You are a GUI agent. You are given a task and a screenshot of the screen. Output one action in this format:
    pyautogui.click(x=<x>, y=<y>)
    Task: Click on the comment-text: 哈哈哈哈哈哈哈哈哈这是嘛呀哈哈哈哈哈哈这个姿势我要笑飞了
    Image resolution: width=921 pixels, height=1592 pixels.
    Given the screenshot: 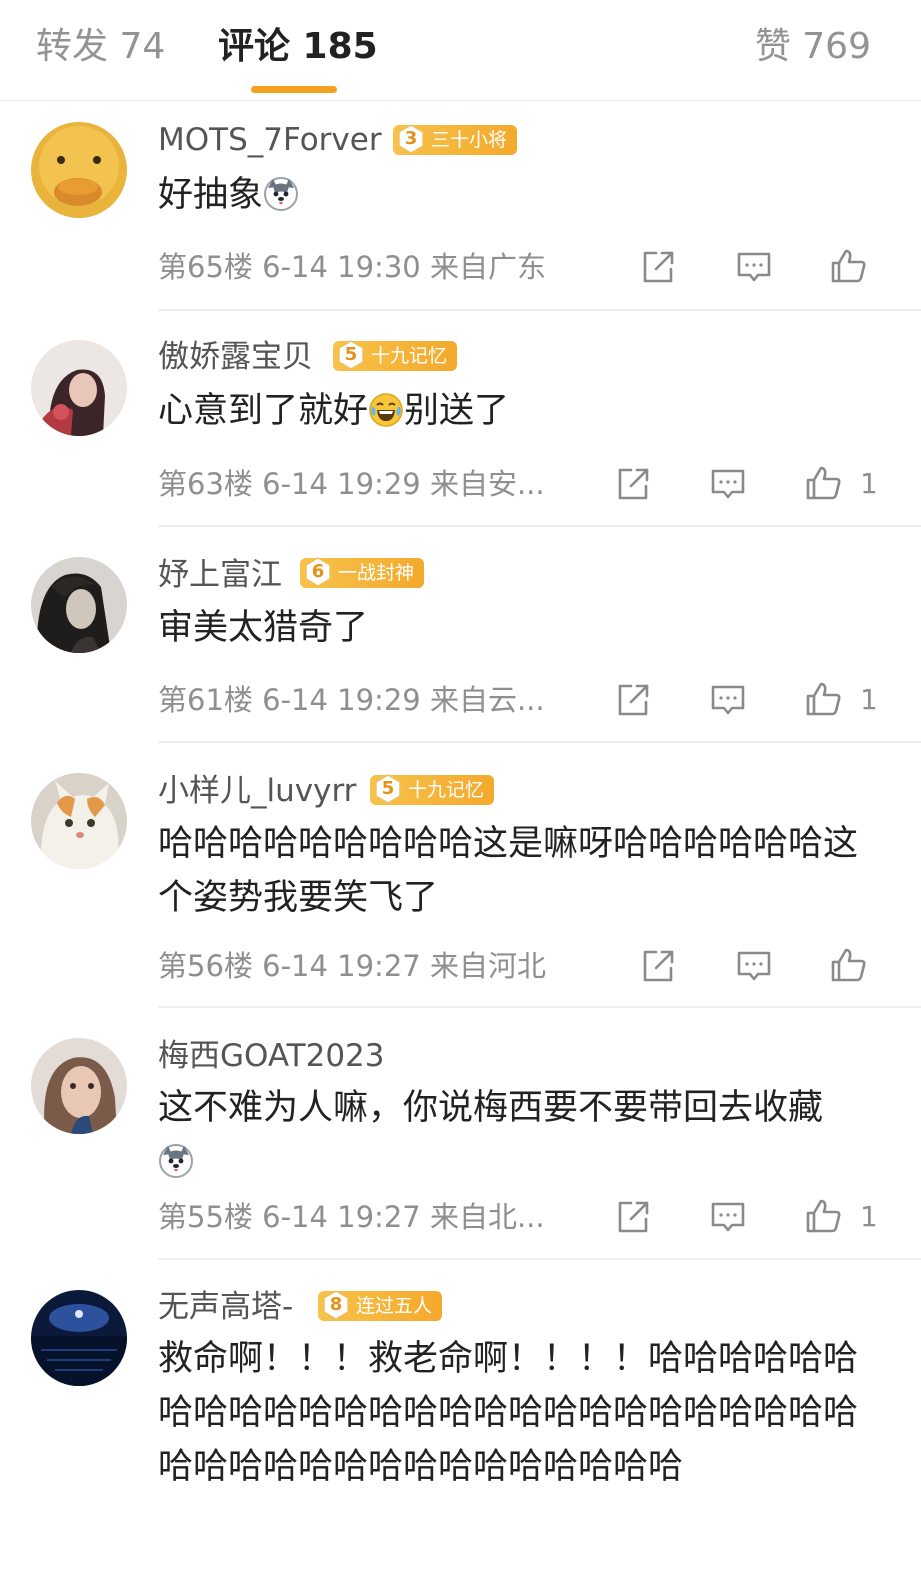 What is the action you would take?
    pyautogui.click(x=508, y=871)
    